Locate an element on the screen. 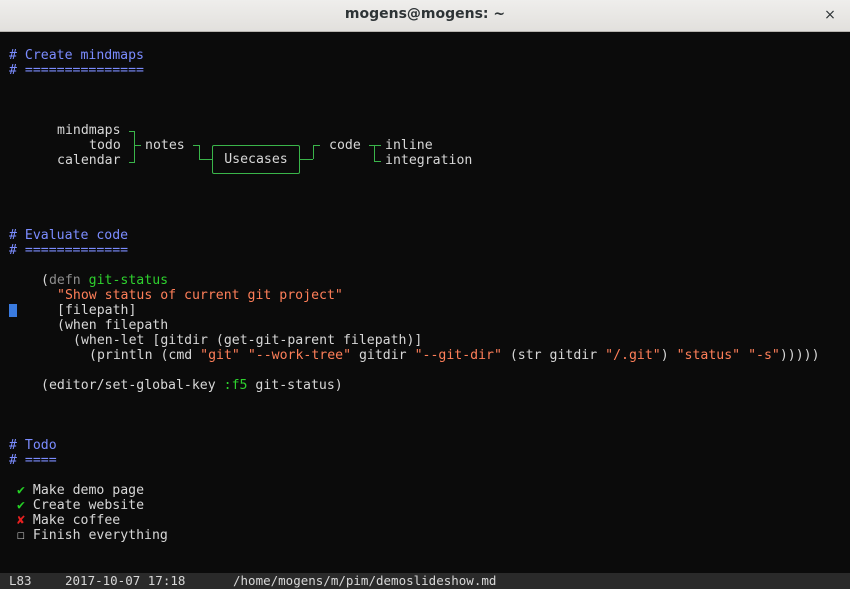 This screenshot has height=589, width=850. code-docstring: "Show status of current git project" is located at coordinates (200, 295).